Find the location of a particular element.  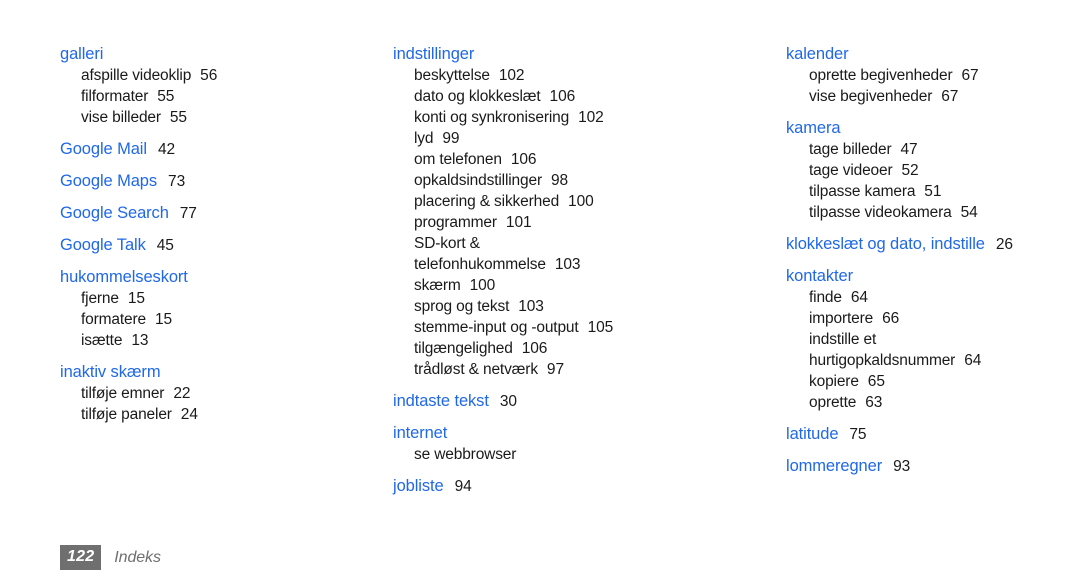

index-entry-page-number: 94 is located at coordinates (463, 486).